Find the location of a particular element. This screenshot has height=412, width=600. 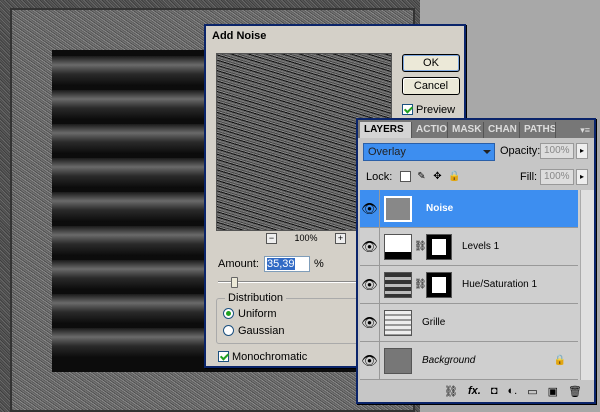

brush-icon: ✎ is located at coordinates (421, 176).